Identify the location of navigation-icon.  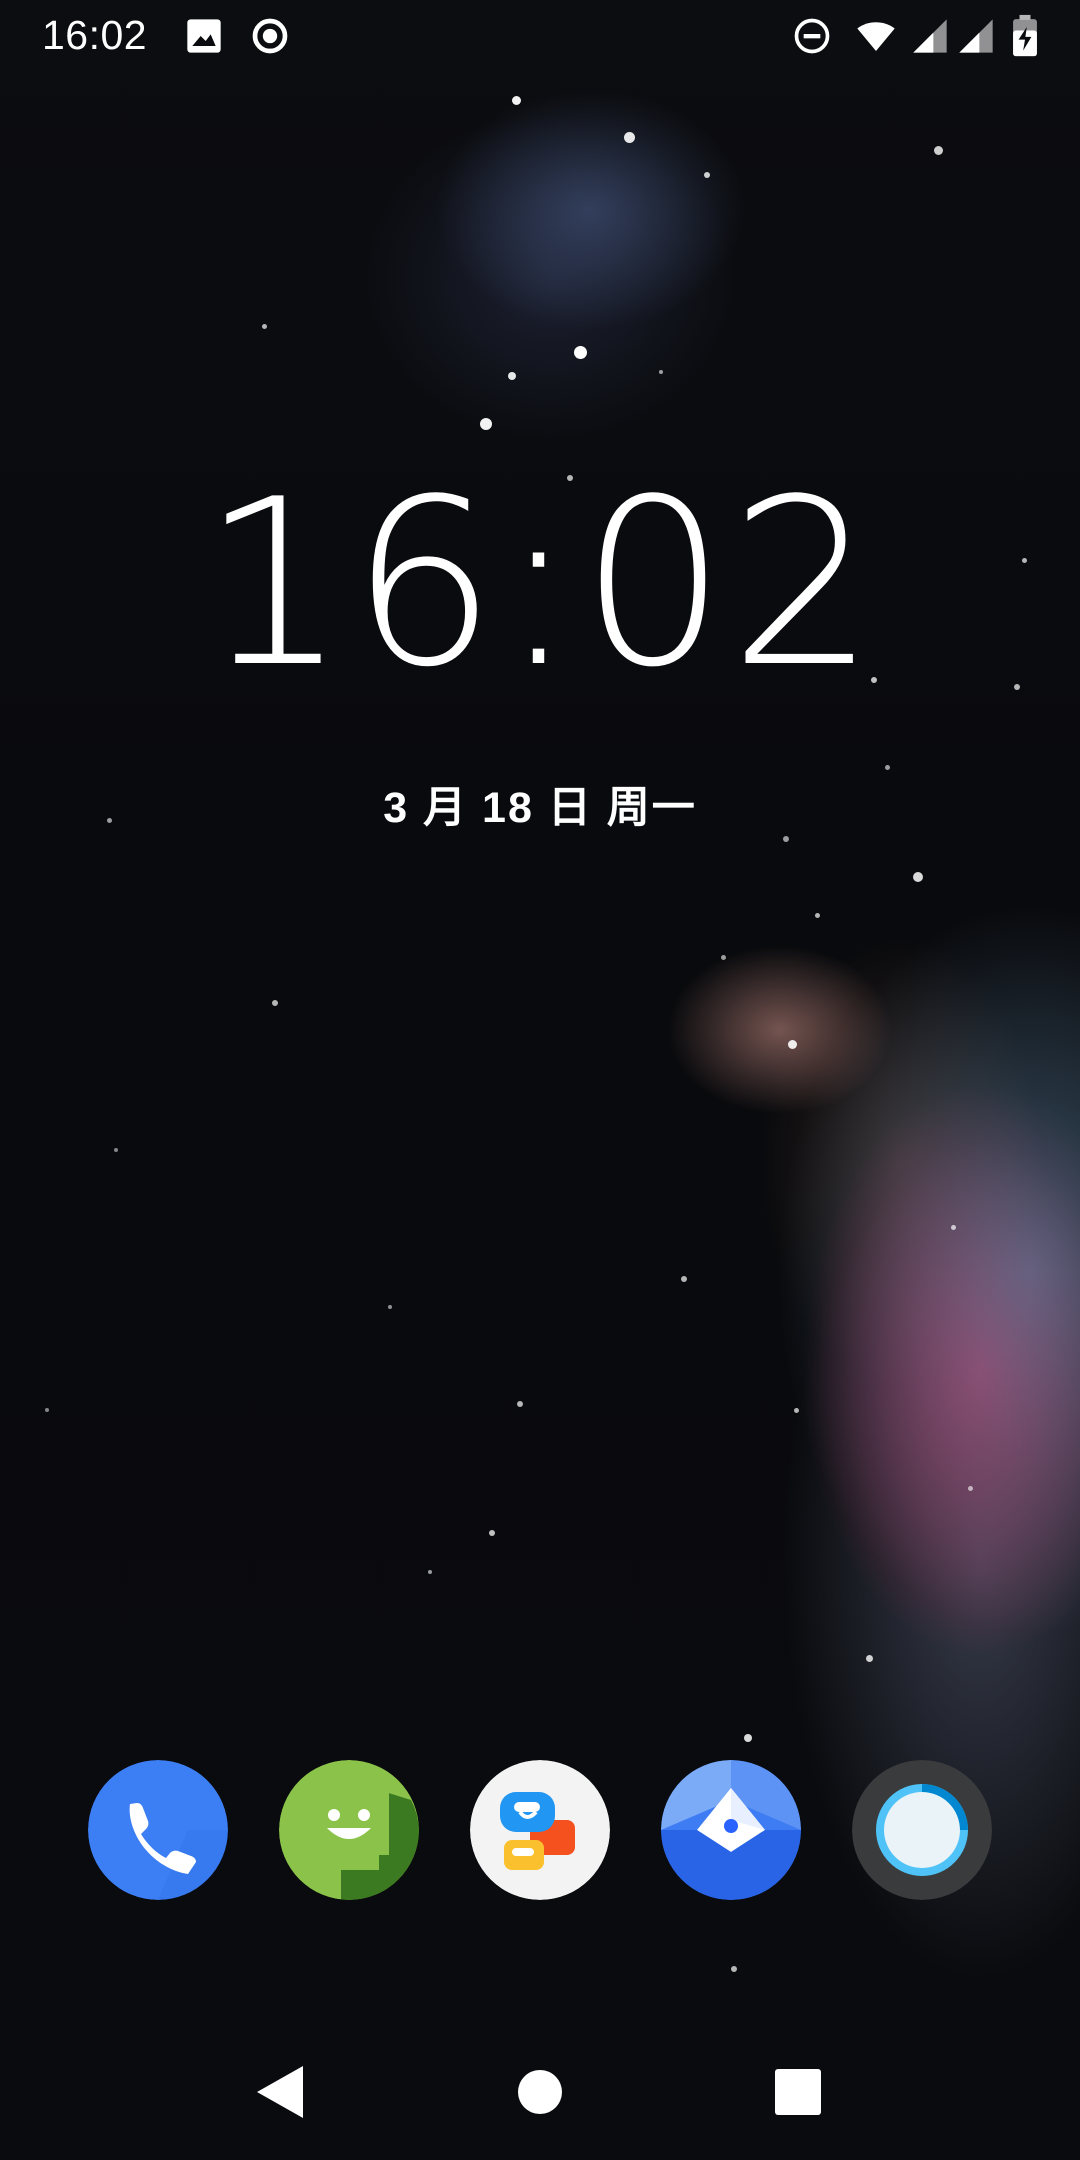
(731, 1830).